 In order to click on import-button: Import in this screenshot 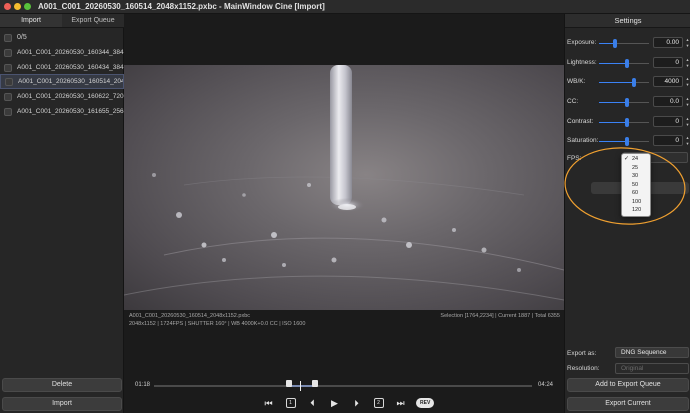, I will do `click(62, 404)`.